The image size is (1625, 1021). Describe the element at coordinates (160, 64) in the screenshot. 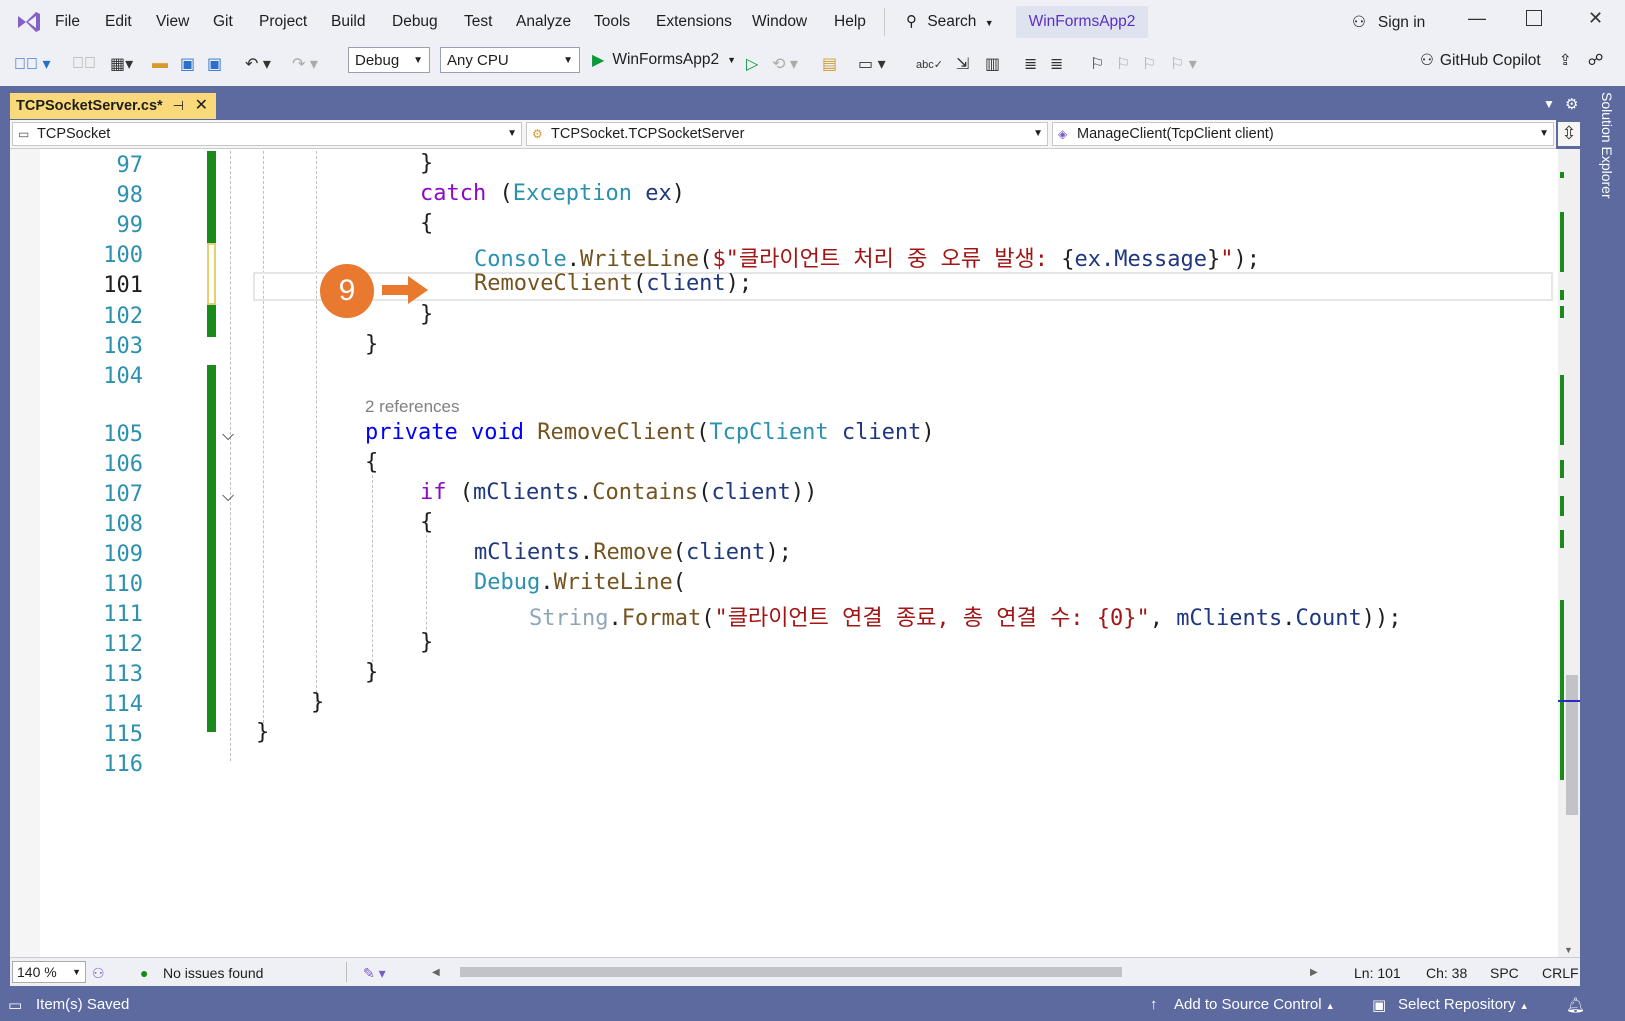

I see `open-folder-icon: ▬` at that location.